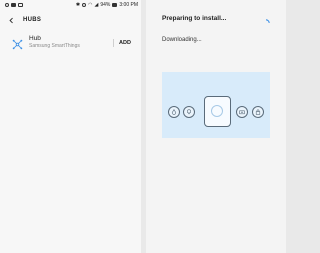 The width and height of the screenshot is (320, 253). Describe the element at coordinates (90, 5) in the screenshot. I see `wifi-icon: ◠` at that location.